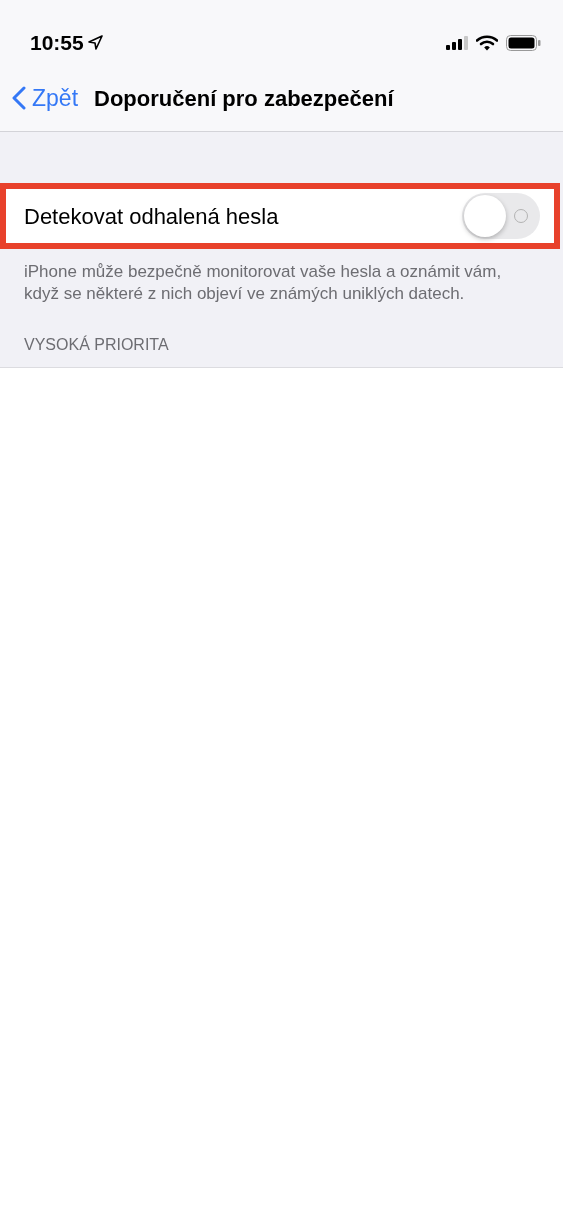 The width and height of the screenshot is (563, 1218). Describe the element at coordinates (19, 98) in the screenshot. I see `chevron-left-icon` at that location.